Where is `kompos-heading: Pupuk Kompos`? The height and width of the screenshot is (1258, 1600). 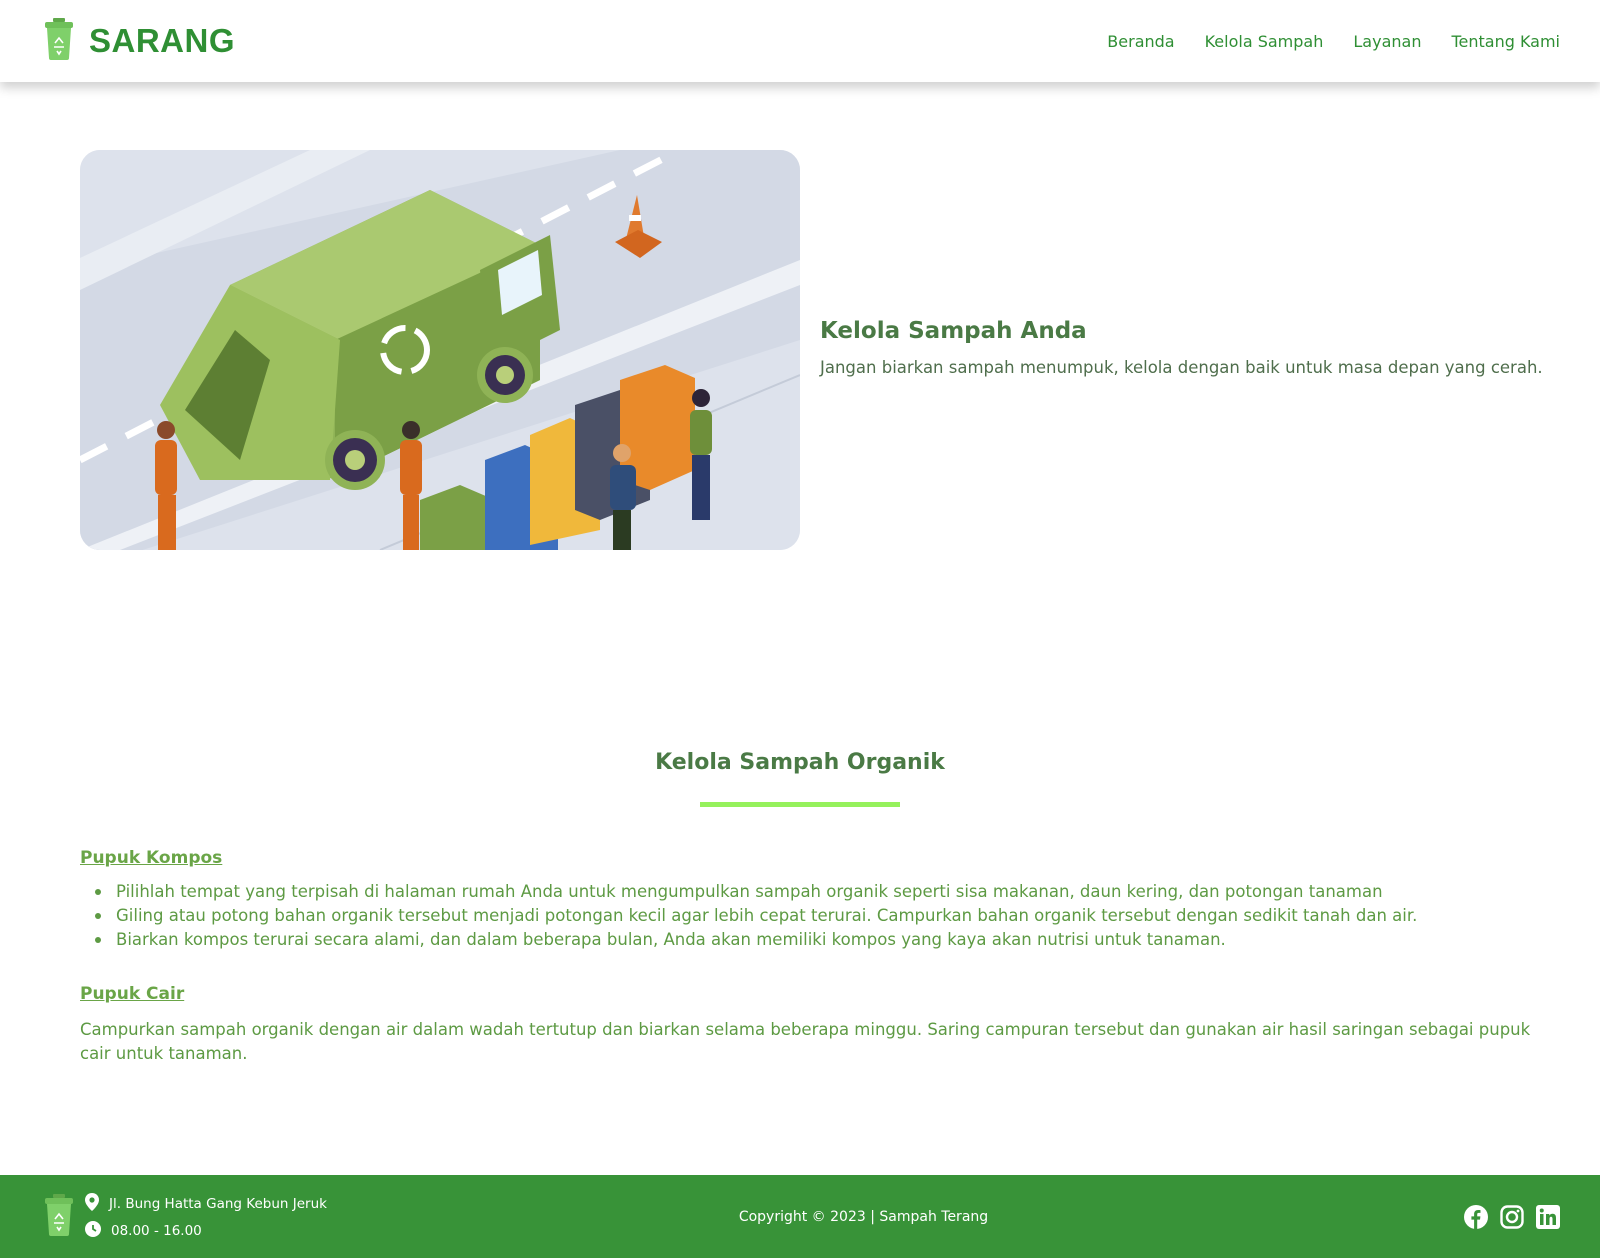 kompos-heading: Pupuk Kompos is located at coordinates (151, 858).